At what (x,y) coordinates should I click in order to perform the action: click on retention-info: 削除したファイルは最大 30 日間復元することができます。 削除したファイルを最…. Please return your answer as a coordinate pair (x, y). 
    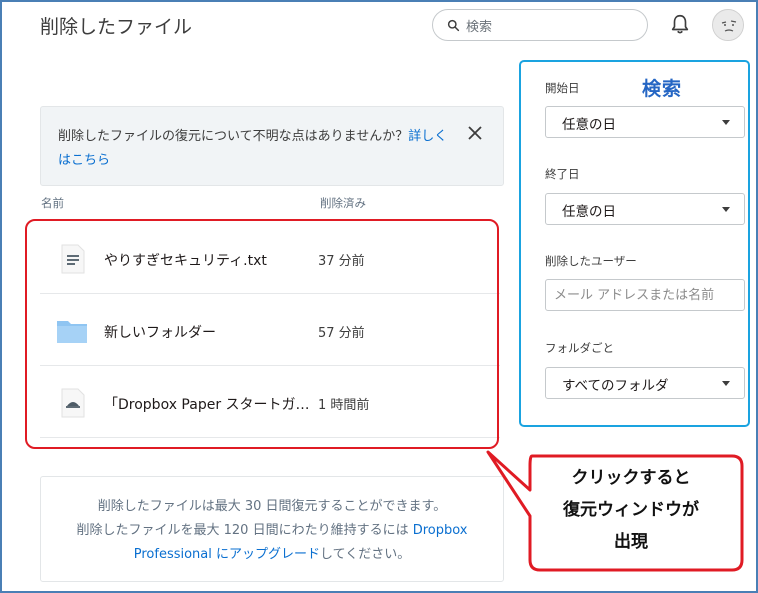
    Looking at the image, I should click on (272, 529).